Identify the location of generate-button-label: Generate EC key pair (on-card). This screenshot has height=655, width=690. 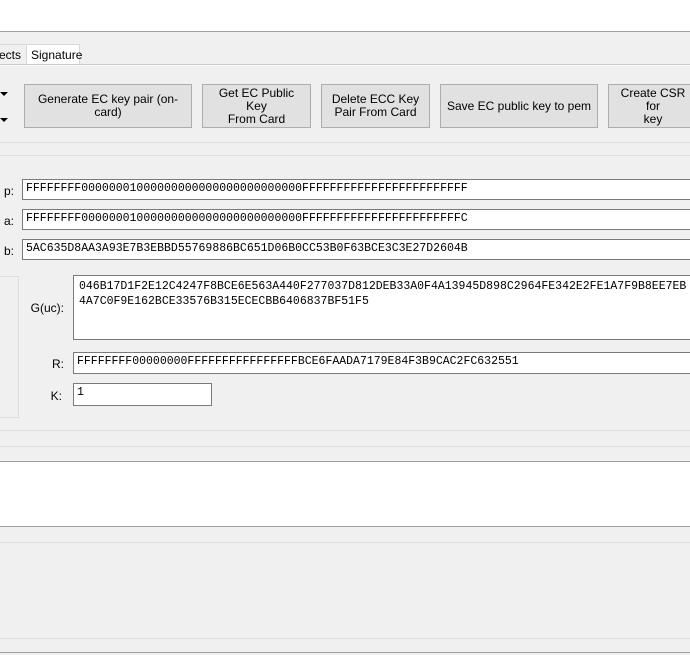
(108, 105).